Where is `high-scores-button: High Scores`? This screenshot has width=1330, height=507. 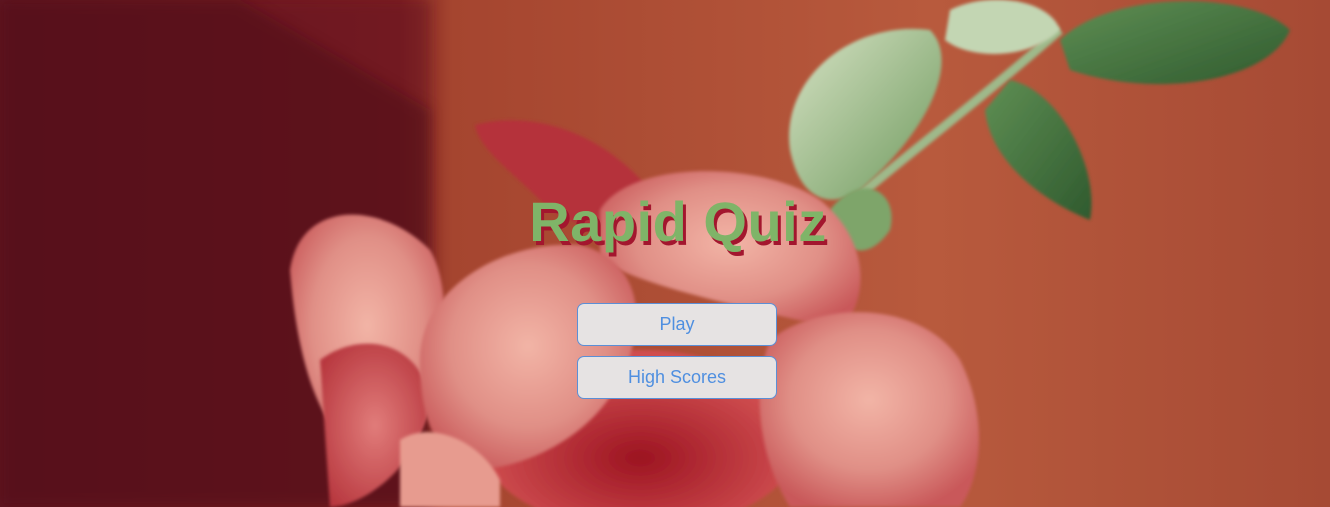
high-scores-button: High Scores is located at coordinates (677, 377).